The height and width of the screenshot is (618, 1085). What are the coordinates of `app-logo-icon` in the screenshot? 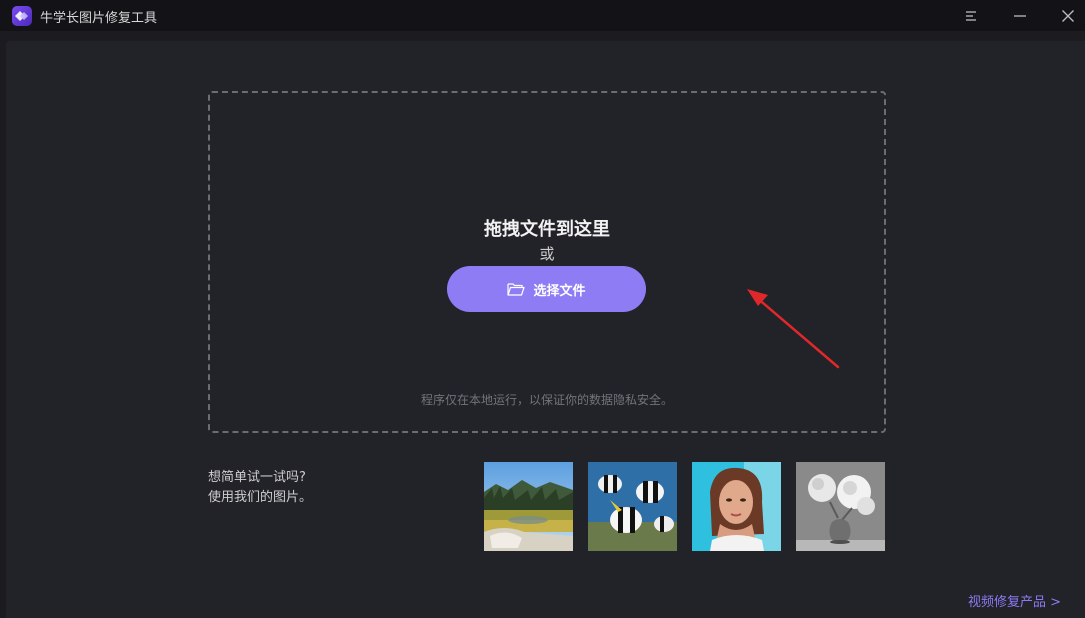 It's located at (22, 16).